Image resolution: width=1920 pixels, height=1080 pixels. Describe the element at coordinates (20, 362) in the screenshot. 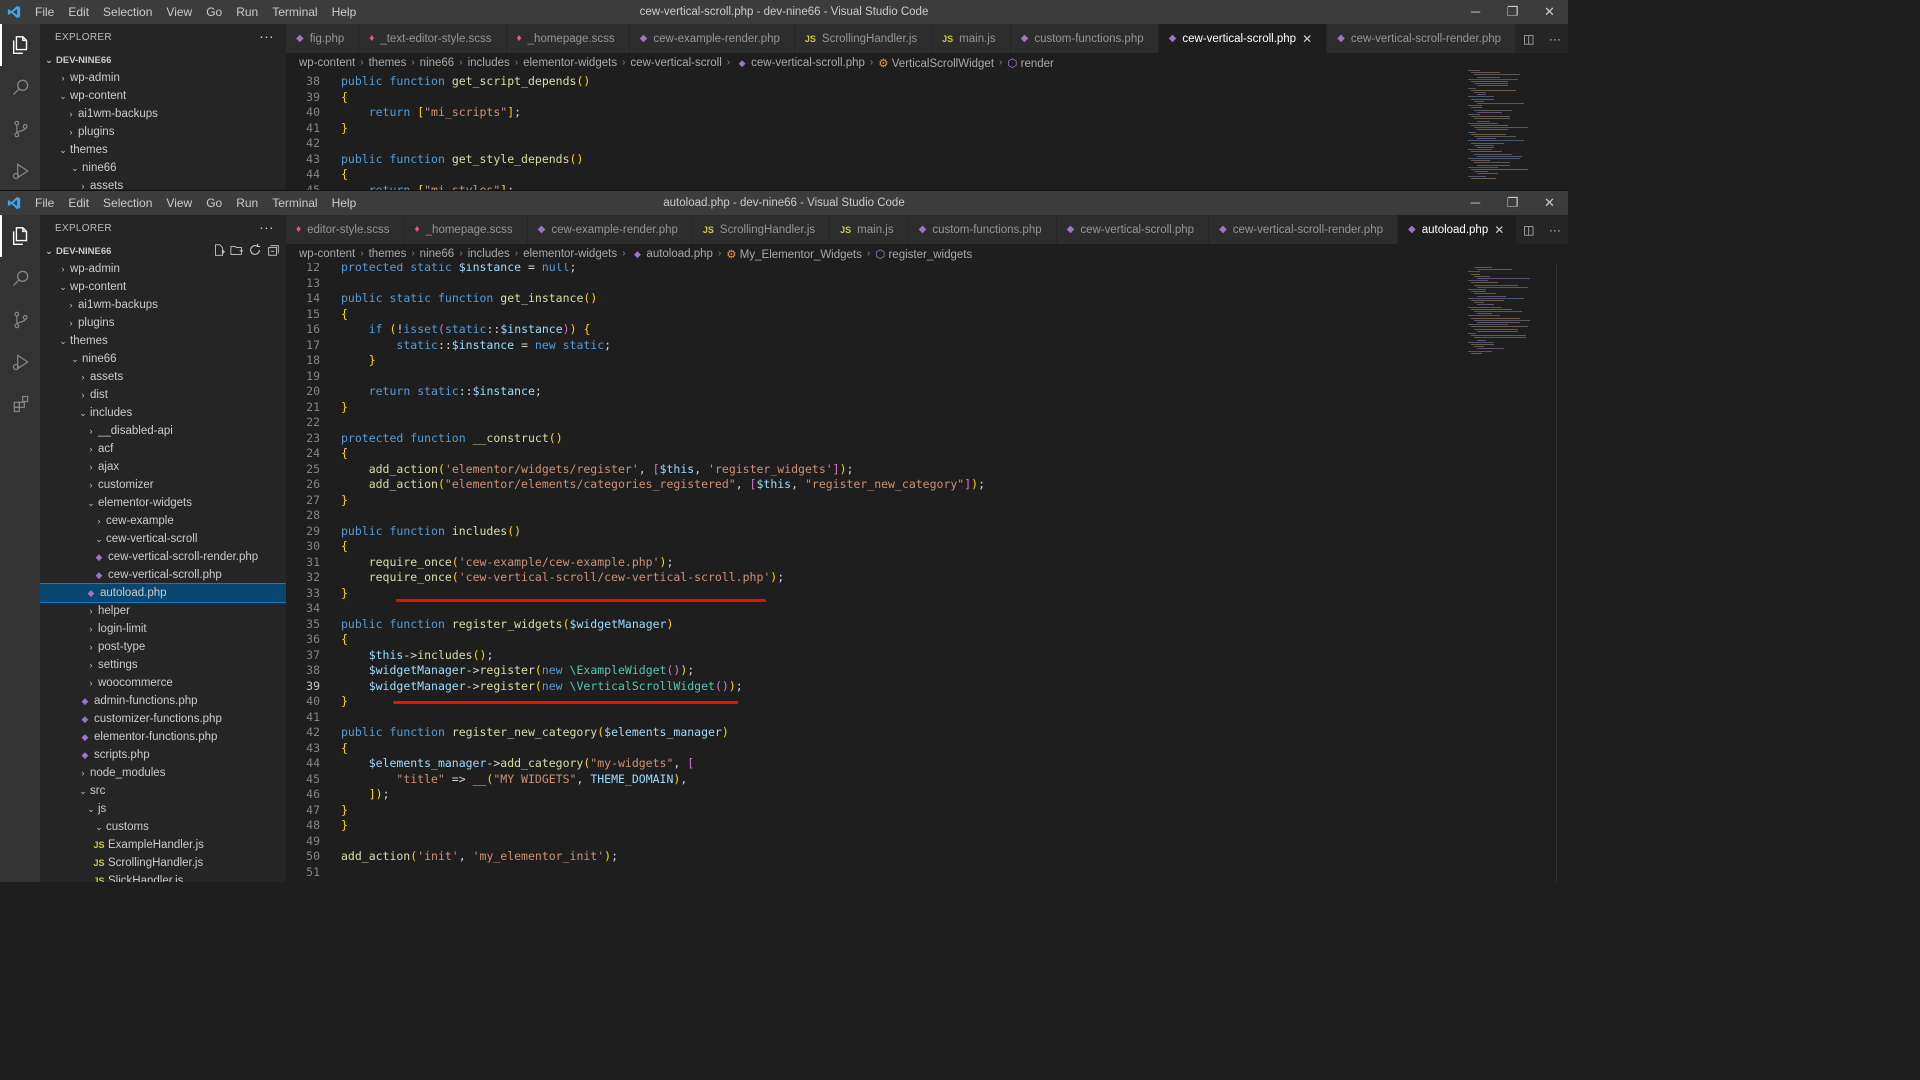

I see `run-debug-icon` at that location.